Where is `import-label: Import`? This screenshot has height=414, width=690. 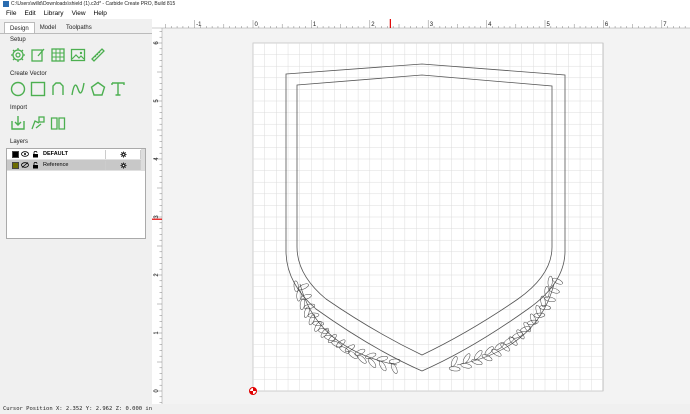 import-label: Import is located at coordinates (19, 108).